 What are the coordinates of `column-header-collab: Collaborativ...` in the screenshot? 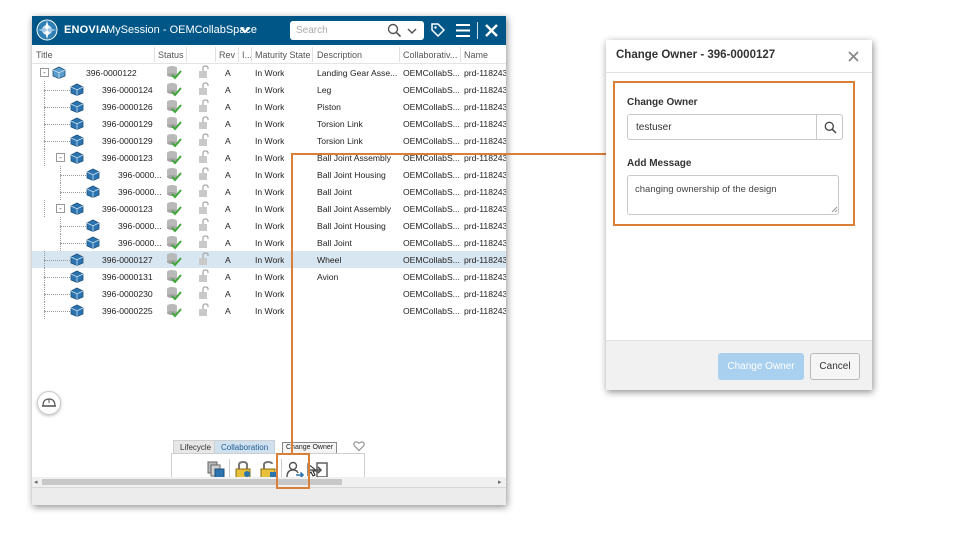 It's located at (430, 55).